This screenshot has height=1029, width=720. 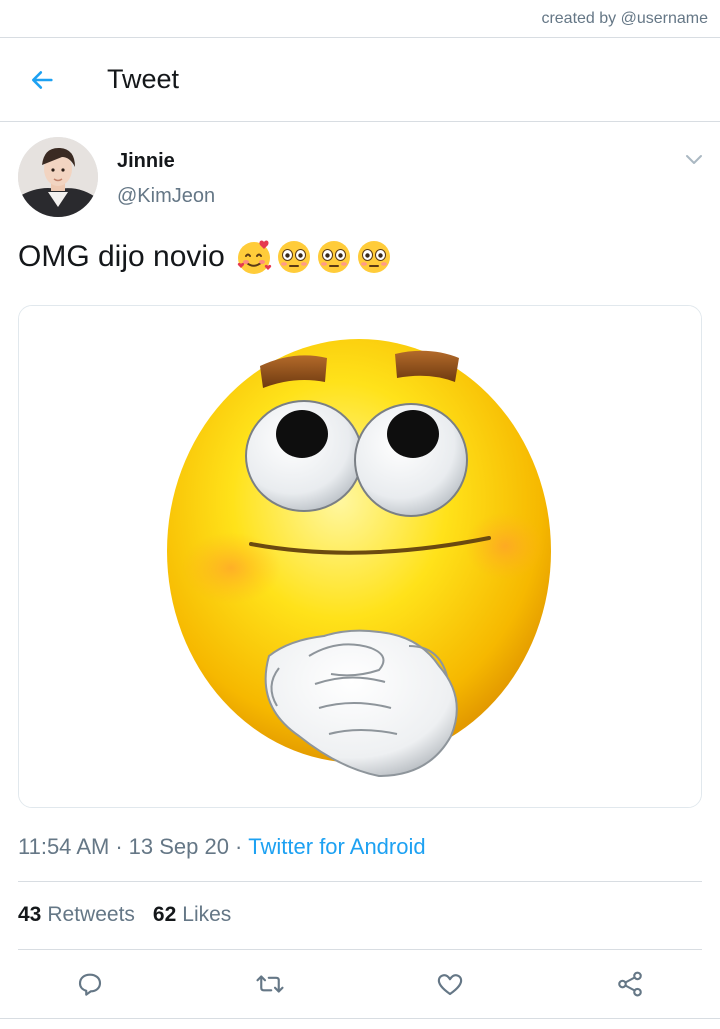 I want to click on share-button, so click(x=630, y=984).